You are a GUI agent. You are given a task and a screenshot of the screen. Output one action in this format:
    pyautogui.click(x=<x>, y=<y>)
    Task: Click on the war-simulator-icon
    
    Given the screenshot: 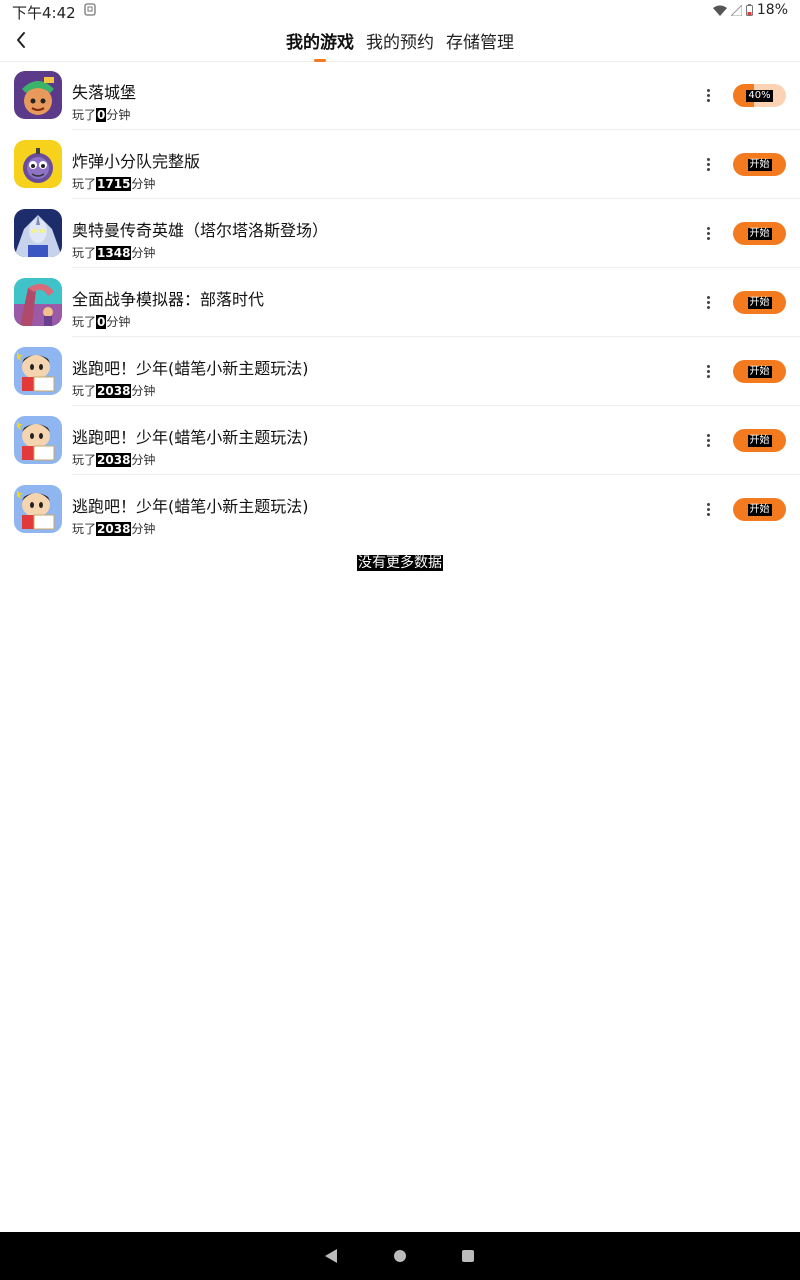 What is the action you would take?
    pyautogui.click(x=38, y=302)
    